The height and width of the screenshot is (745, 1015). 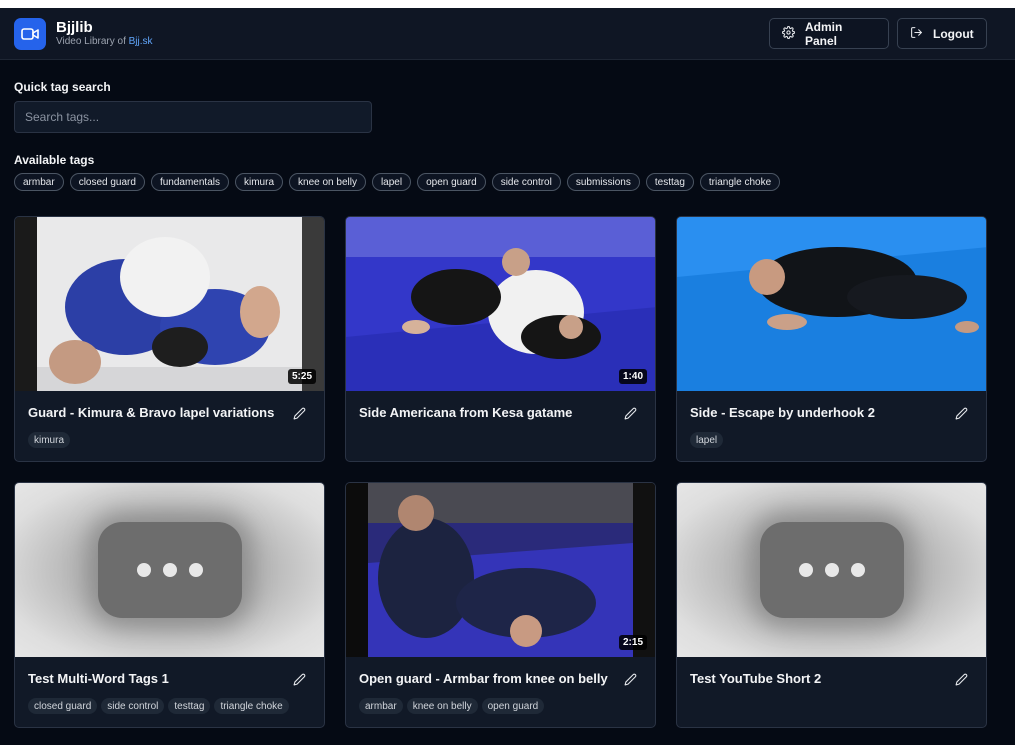 I want to click on app-title: Bjjlib, so click(x=74, y=28).